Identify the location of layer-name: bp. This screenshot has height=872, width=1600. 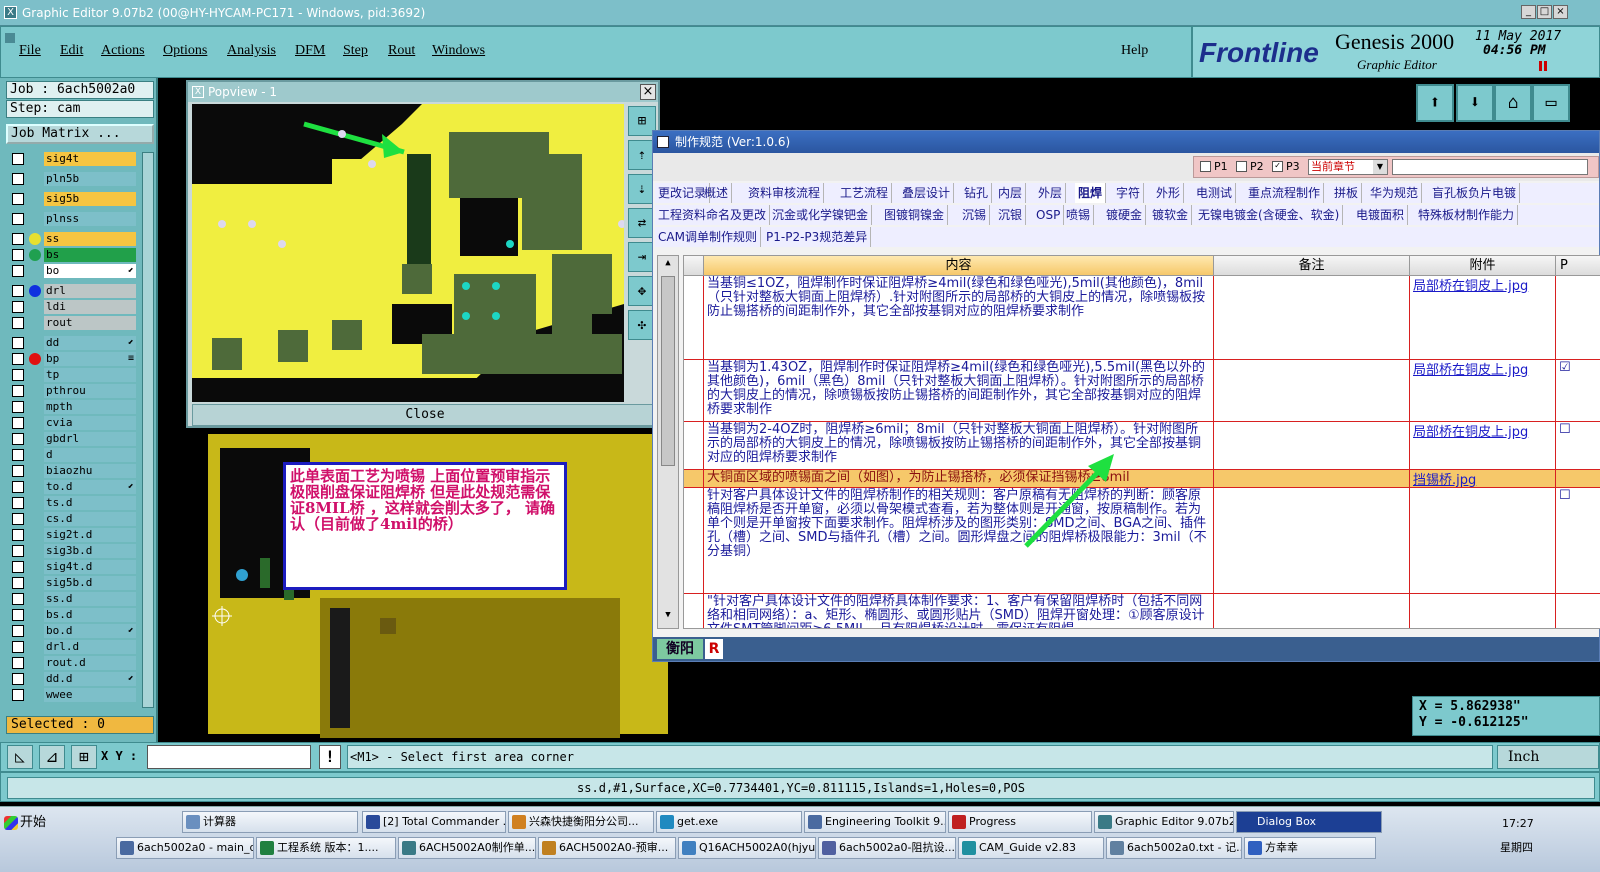
(90, 359).